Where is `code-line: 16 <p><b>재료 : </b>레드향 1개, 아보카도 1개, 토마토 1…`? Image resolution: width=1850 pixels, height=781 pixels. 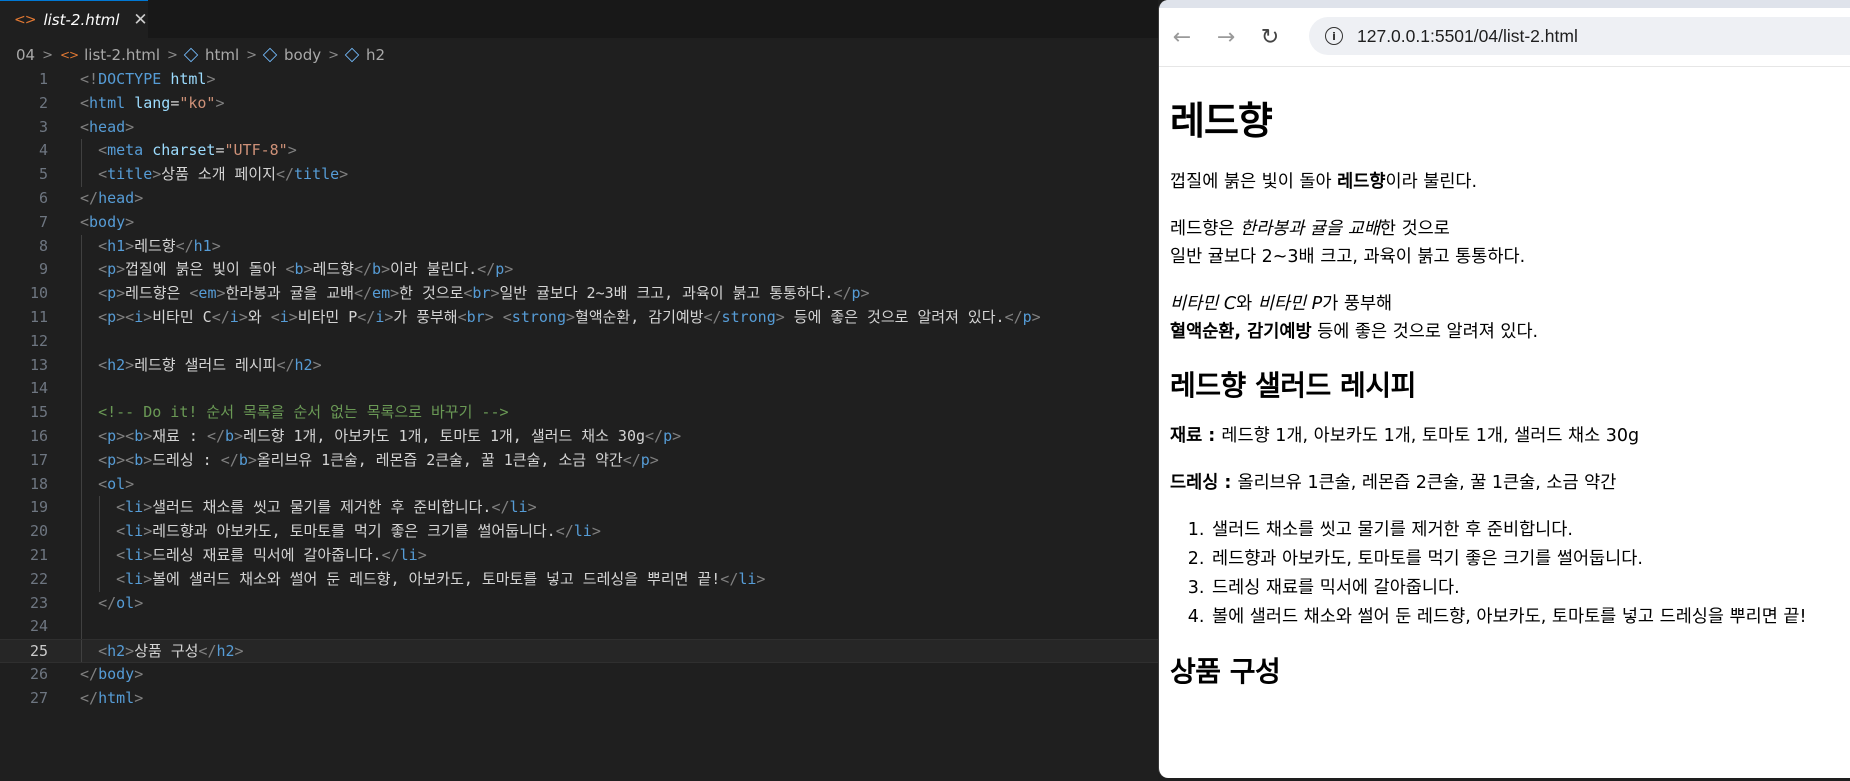
code-line: 16 <p><b>재료 : </b>레드향 1개, 아보카도 1개, 토마토 1… is located at coordinates (579, 436).